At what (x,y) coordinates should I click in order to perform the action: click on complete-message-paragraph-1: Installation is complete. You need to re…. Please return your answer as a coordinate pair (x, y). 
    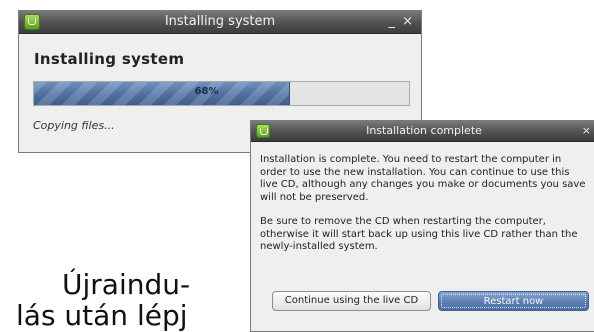
    Looking at the image, I should click on (423, 178).